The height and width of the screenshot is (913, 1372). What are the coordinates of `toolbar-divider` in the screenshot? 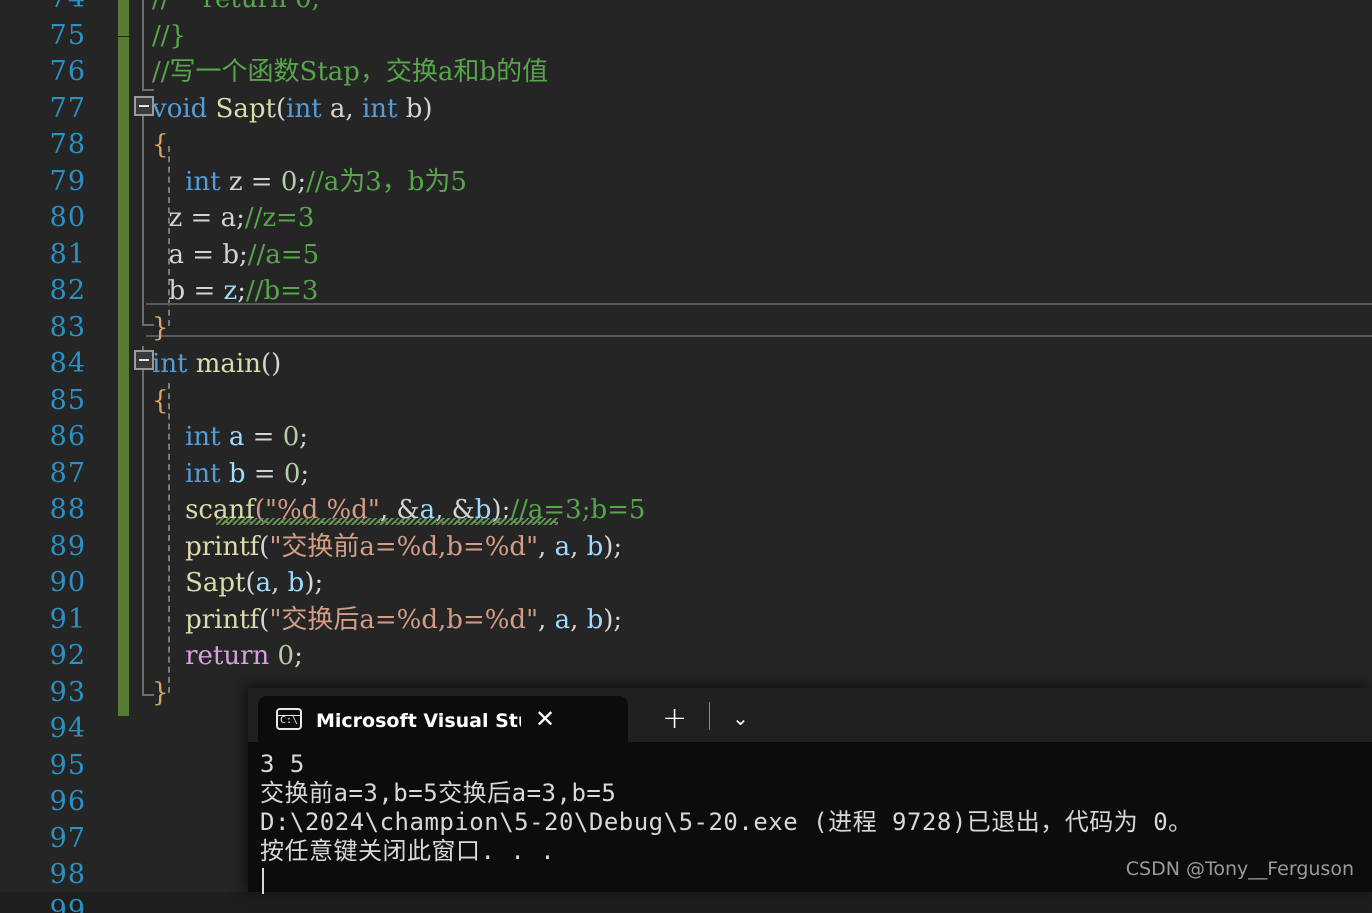 It's located at (710, 716).